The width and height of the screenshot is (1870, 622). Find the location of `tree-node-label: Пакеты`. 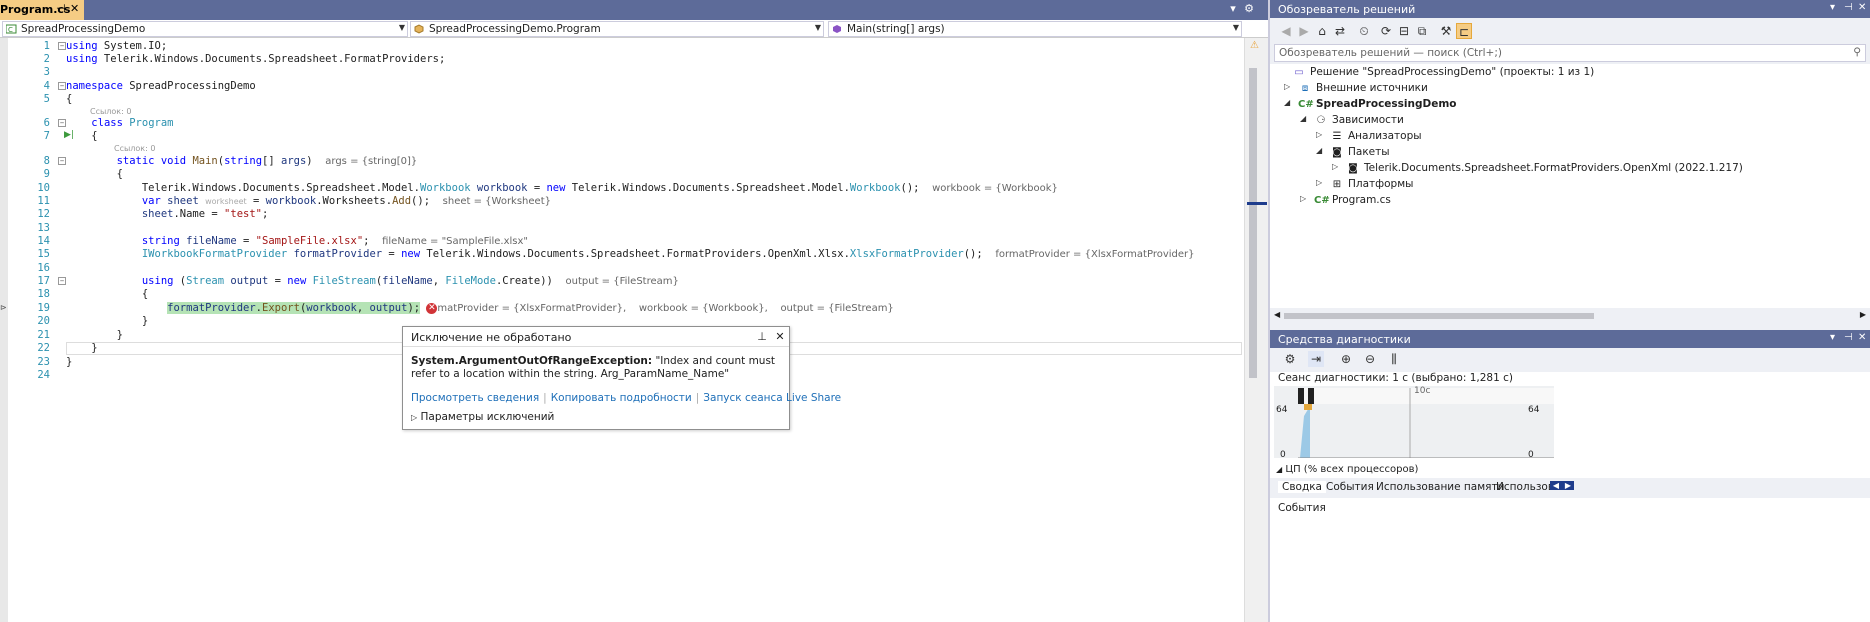

tree-node-label: Пакеты is located at coordinates (1369, 152).